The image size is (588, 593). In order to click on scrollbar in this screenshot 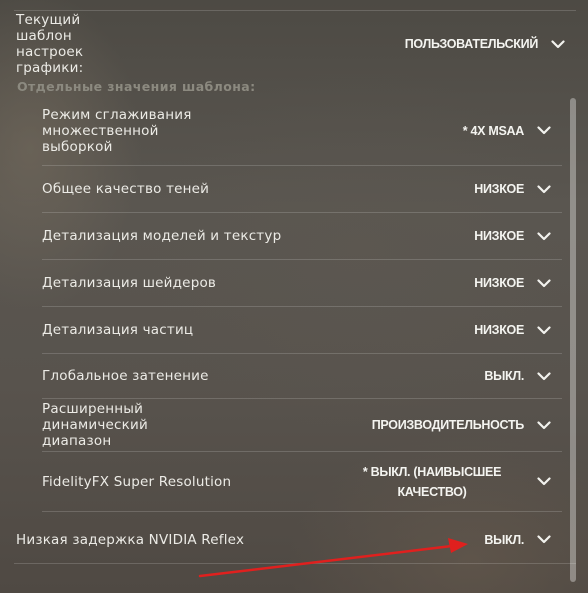, I will do `click(573, 340)`.